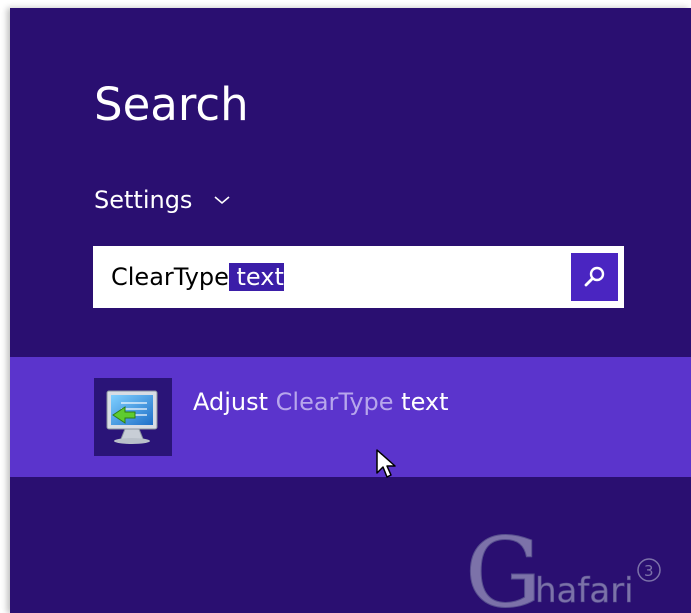  I want to click on mouse-pointer-icon, so click(386, 463).